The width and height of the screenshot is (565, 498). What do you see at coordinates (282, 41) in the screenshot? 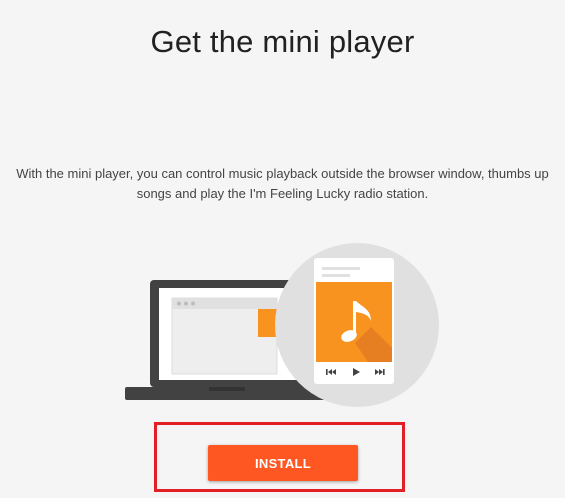
I see `page-title: Get the mini player` at bounding box center [282, 41].